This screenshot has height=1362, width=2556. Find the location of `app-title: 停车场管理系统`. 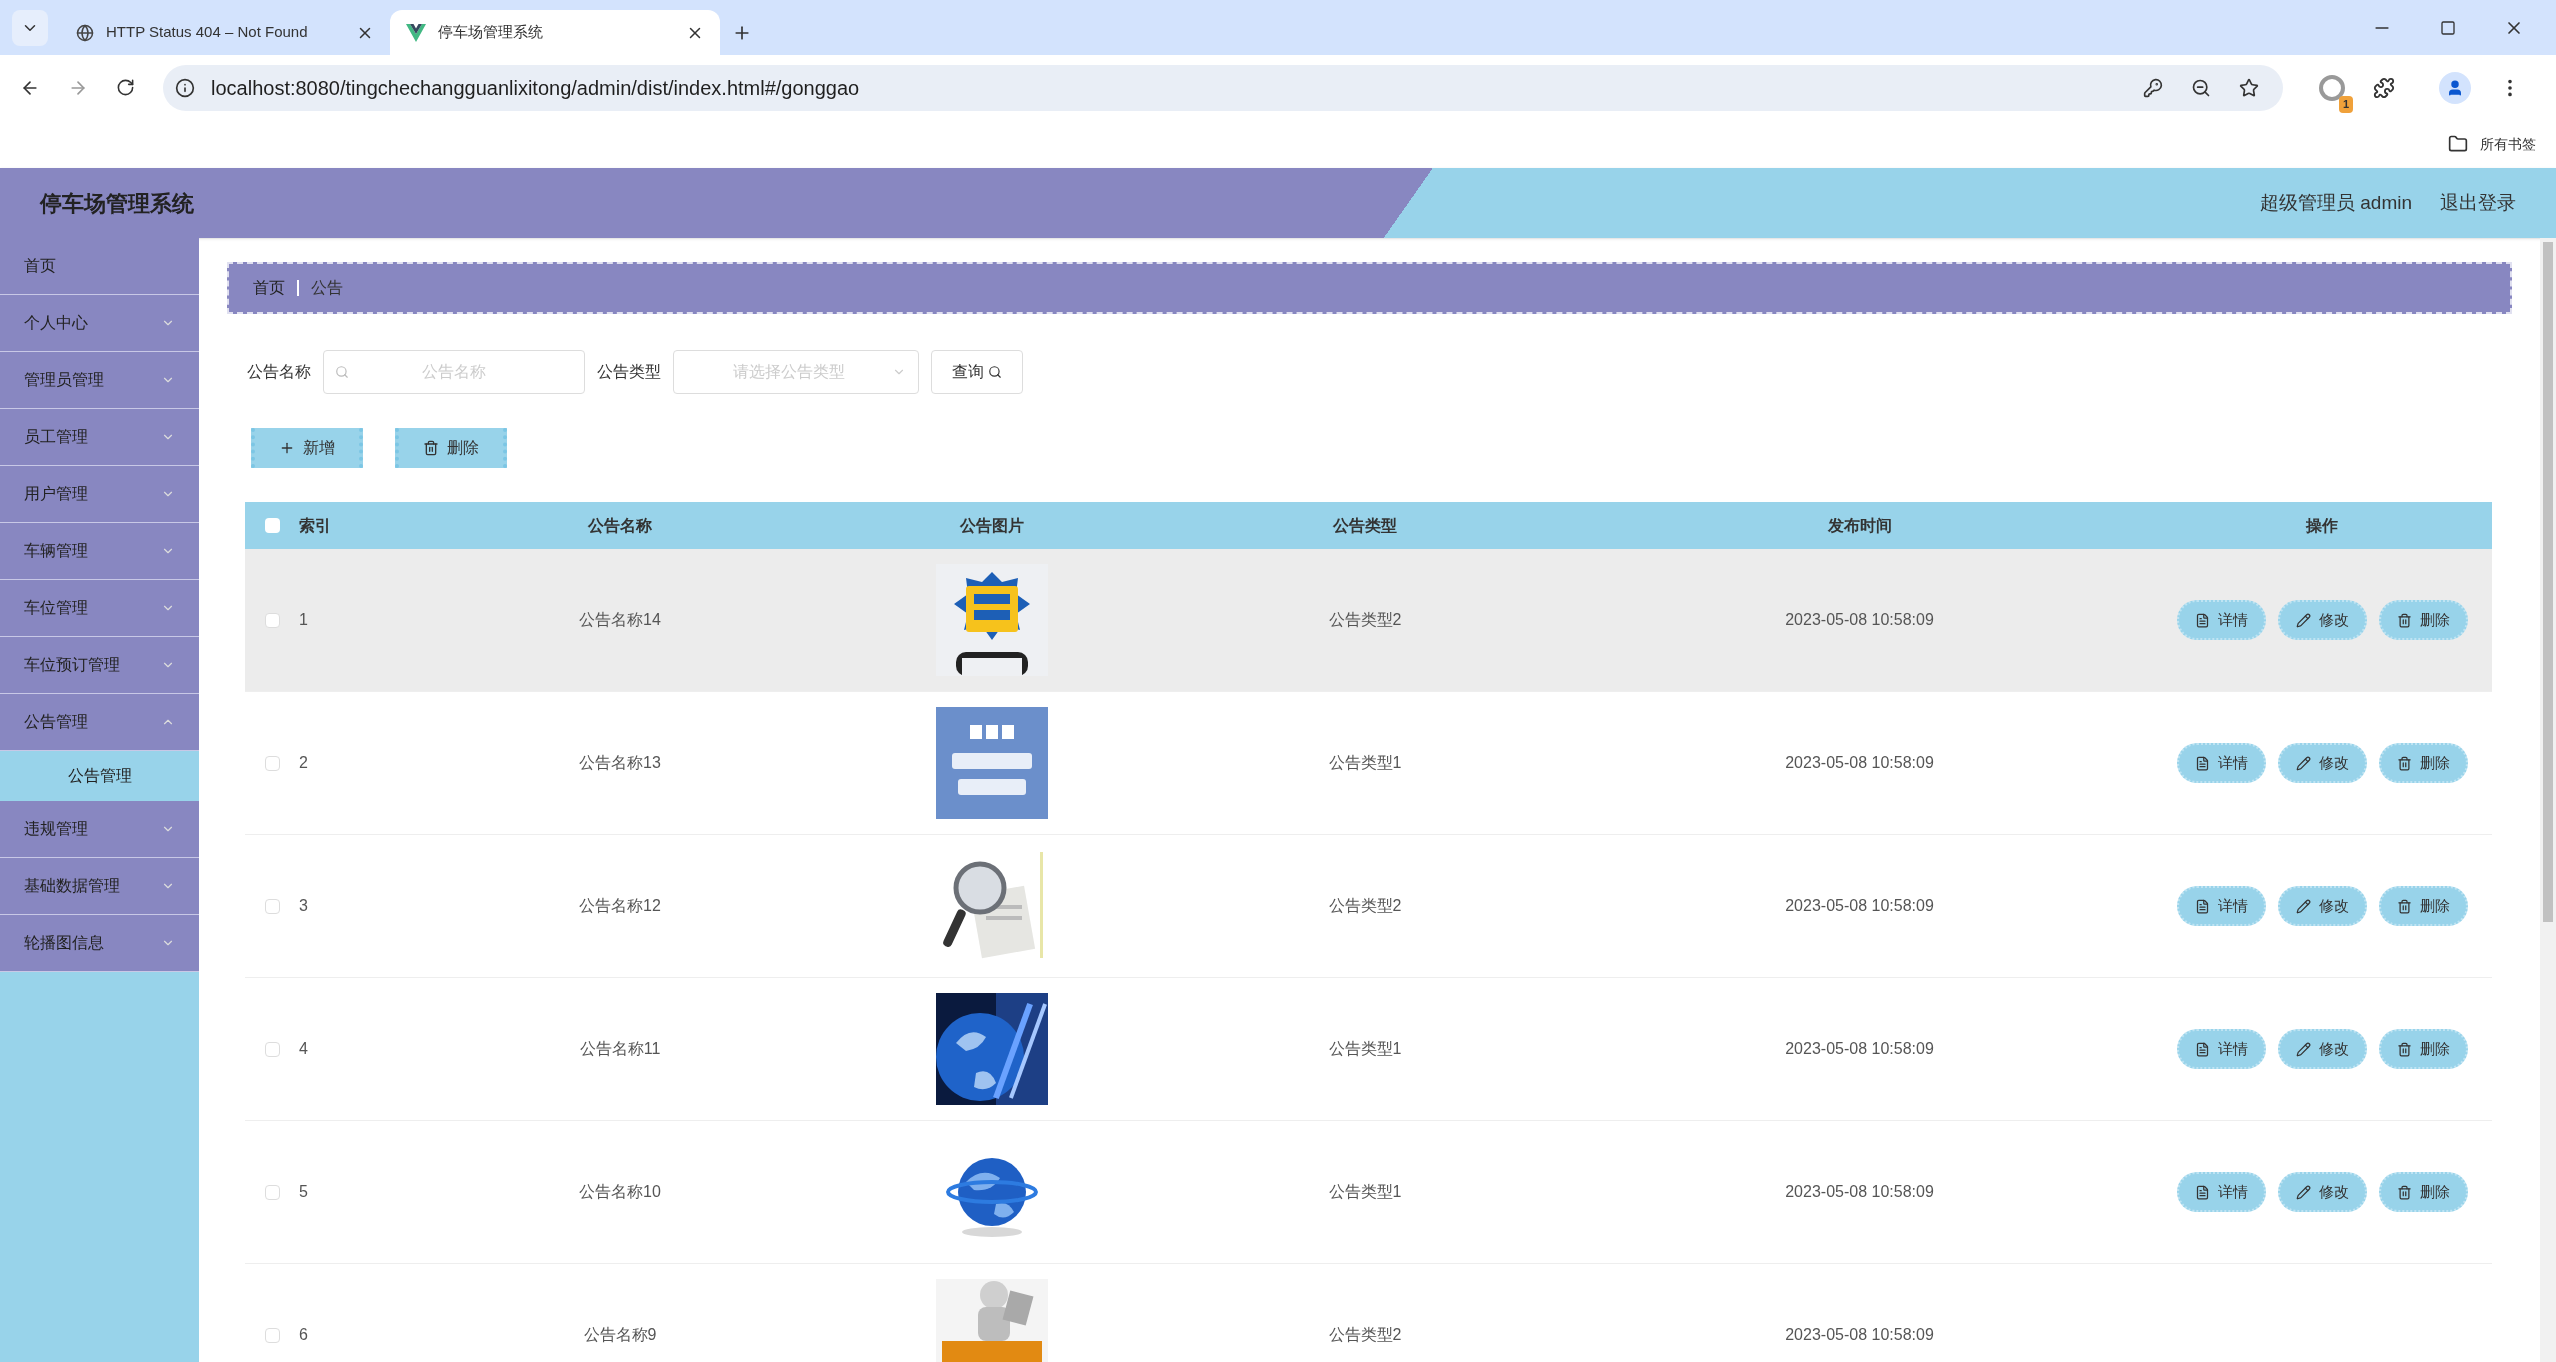

app-title: 停车场管理系统 is located at coordinates (117, 203).